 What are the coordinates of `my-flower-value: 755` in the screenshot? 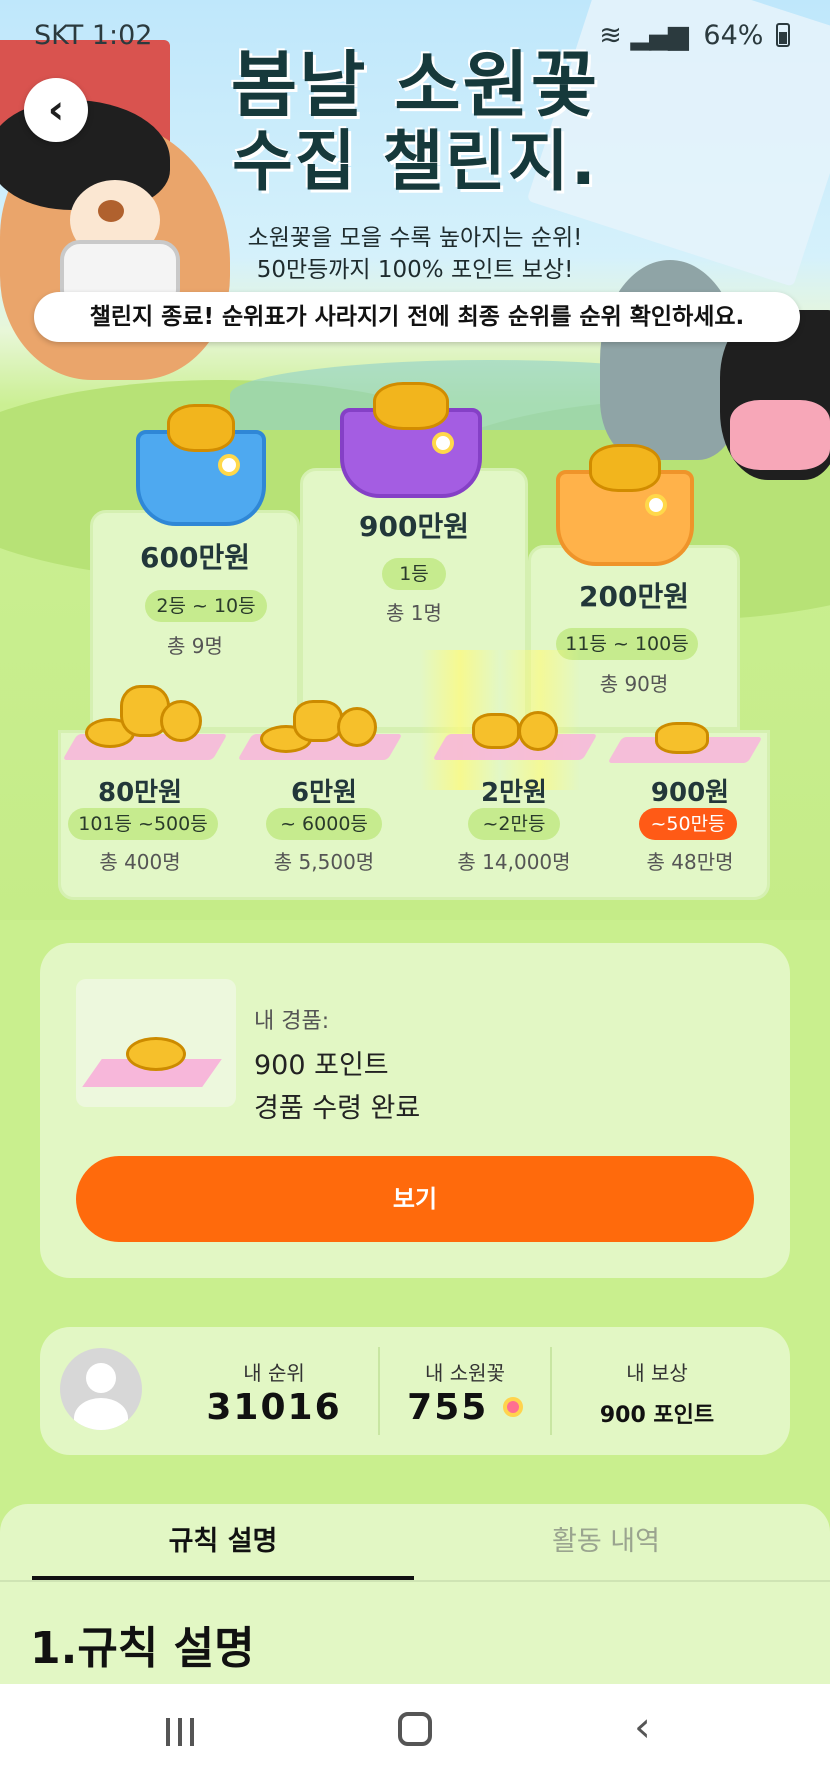 It's located at (448, 1407).